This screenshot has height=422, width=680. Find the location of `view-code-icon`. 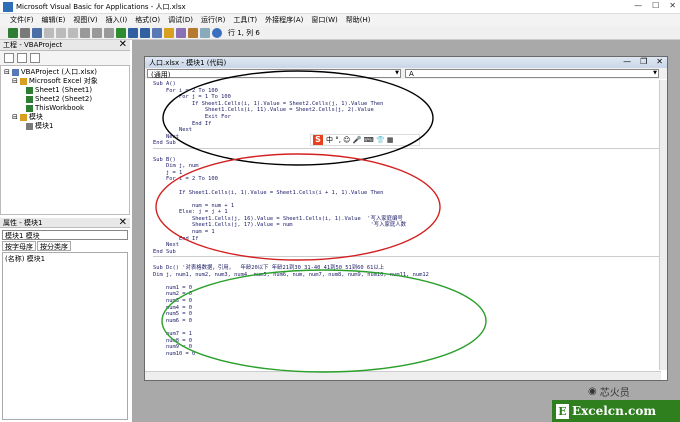

view-code-icon is located at coordinates (9, 58).